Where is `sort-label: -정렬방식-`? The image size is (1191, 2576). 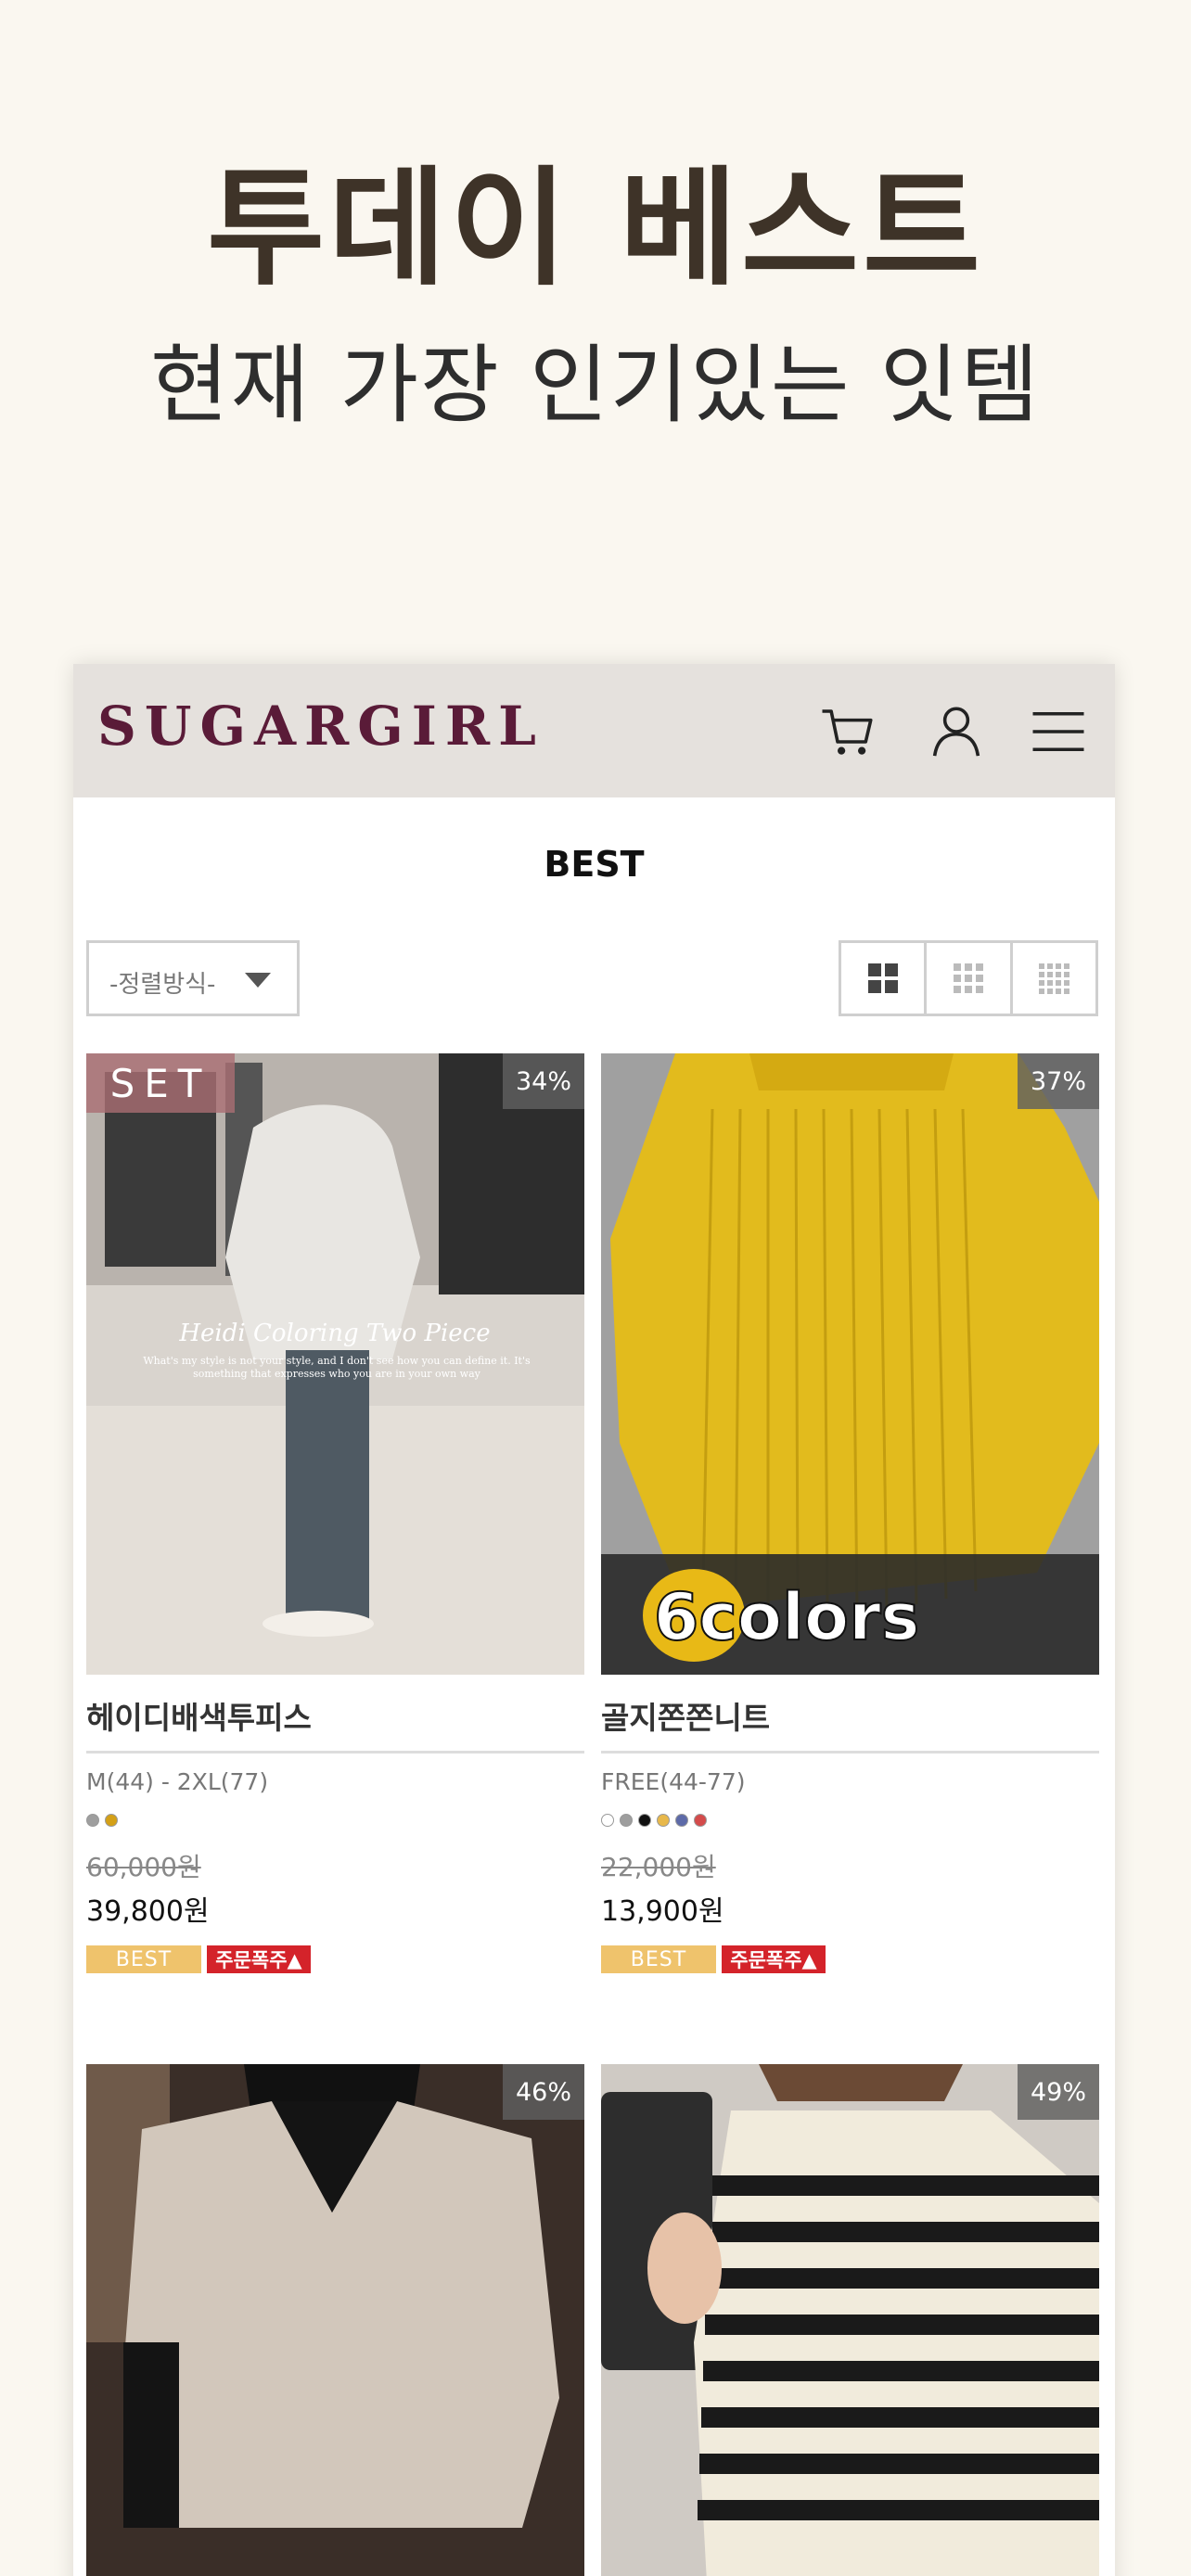 sort-label: -정렬방식- is located at coordinates (162, 985).